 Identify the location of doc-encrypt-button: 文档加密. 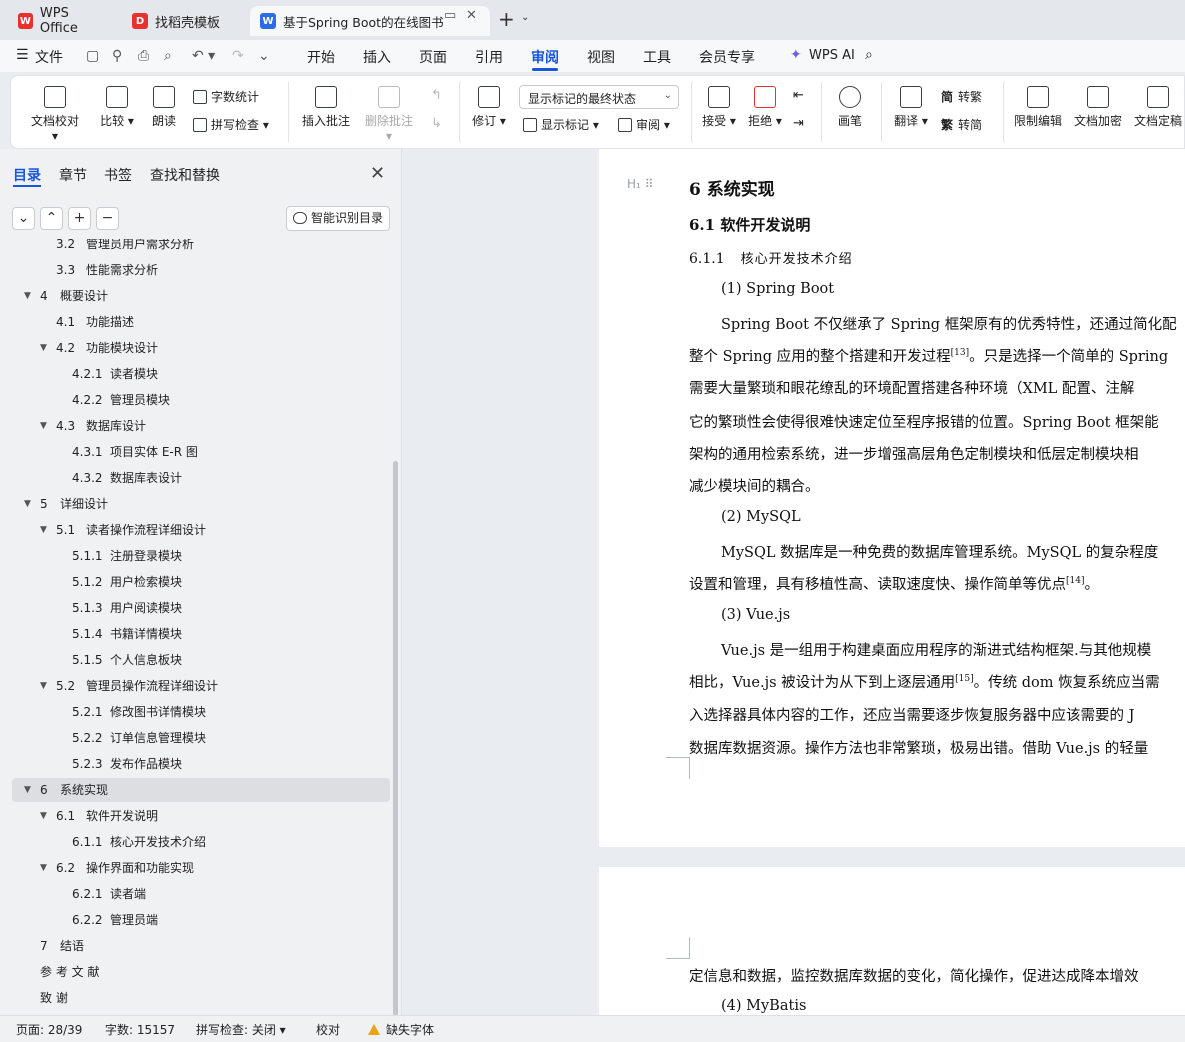
(1098, 107).